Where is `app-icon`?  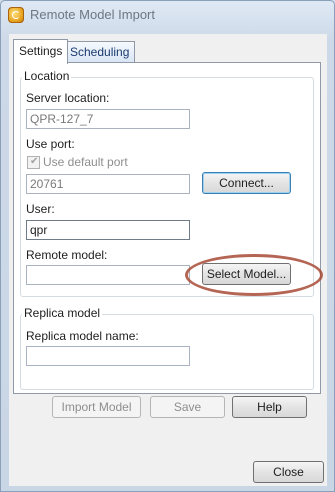
app-icon is located at coordinates (16, 15).